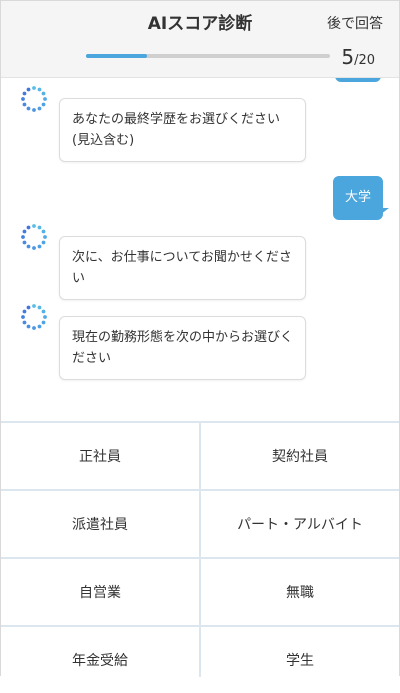  Describe the element at coordinates (100, 524) in the screenshot. I see `option-button: 派遣社員` at that location.